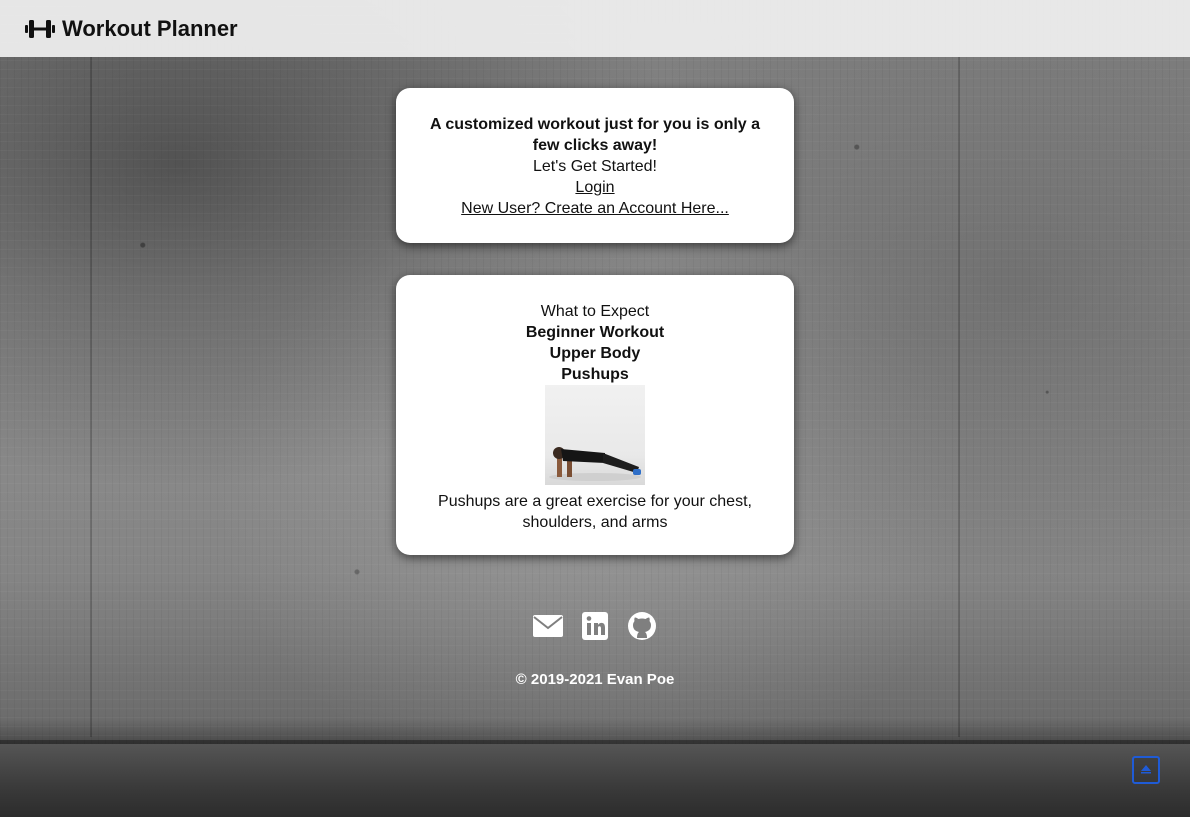 The width and height of the screenshot is (1190, 817). Describe the element at coordinates (595, 679) in the screenshot. I see `copyright: © 2019-2021 Evan Poe` at that location.